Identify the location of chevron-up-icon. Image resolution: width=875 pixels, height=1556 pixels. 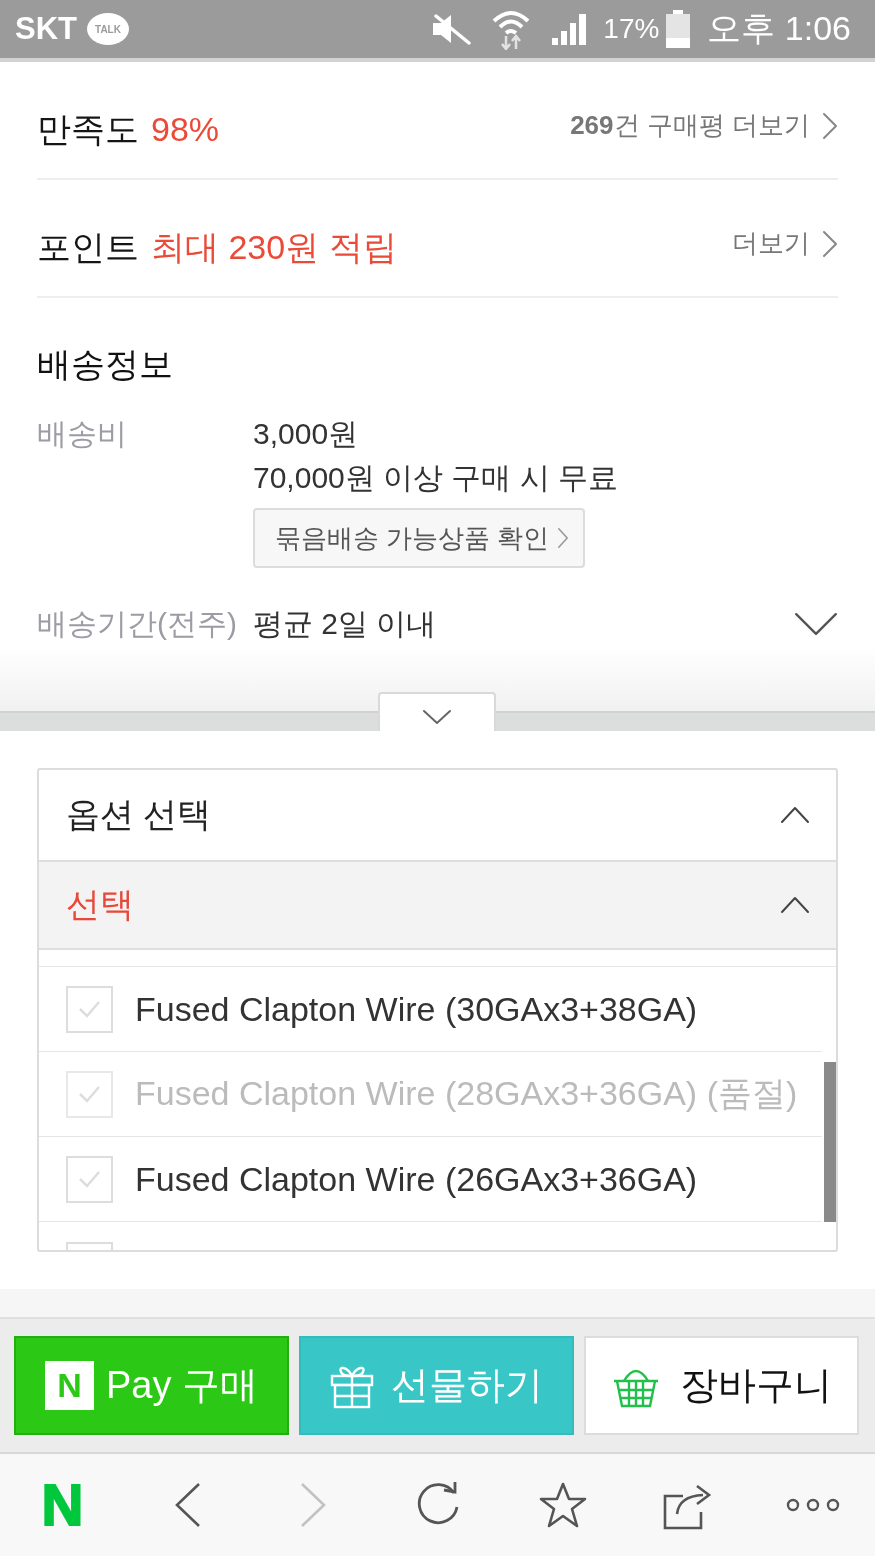
(795, 815).